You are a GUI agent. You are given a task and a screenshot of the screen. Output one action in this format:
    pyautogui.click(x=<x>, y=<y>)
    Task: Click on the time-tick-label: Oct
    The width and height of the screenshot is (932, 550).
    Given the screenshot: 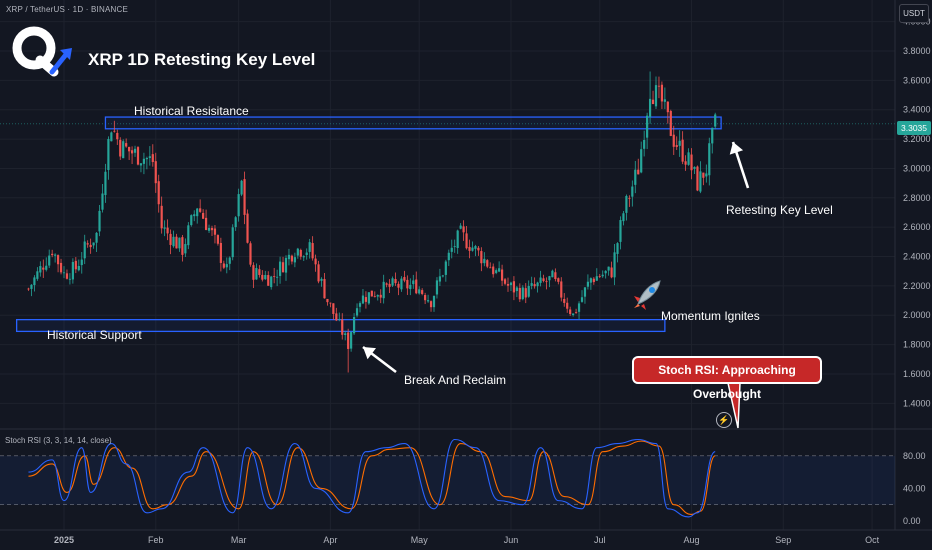 What is the action you would take?
    pyautogui.click(x=872, y=540)
    